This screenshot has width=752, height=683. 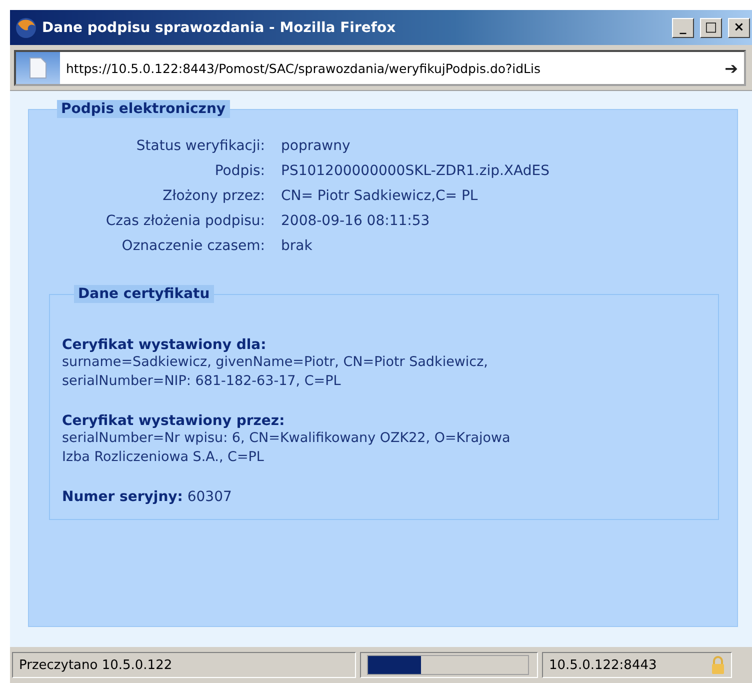 I want to click on field-value: poprawny, so click(x=316, y=146).